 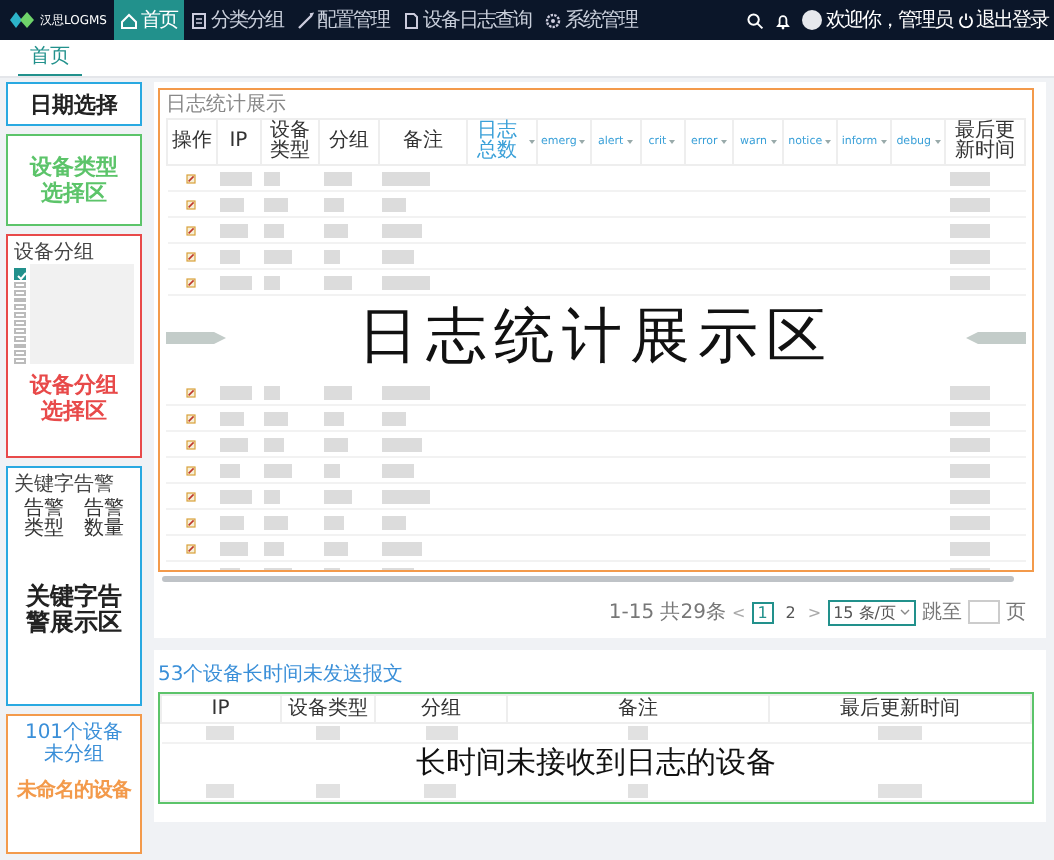 What do you see at coordinates (790, 612) in the screenshot?
I see `page-button: 2` at bounding box center [790, 612].